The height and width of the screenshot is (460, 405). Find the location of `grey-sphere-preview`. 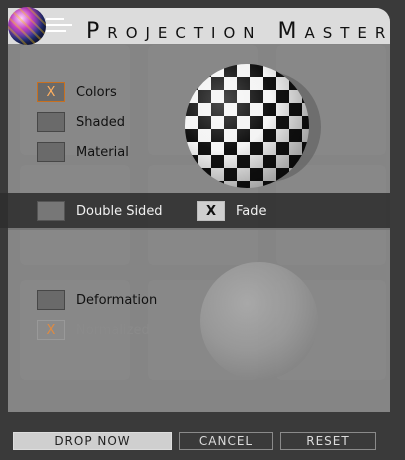

grey-sphere-preview is located at coordinates (259, 321).